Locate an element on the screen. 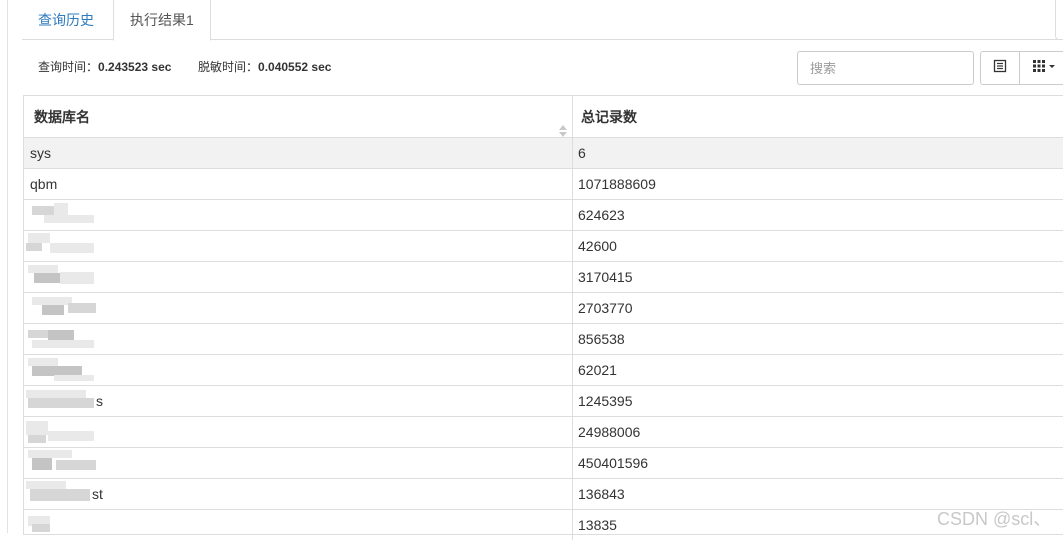 Image resolution: width=1063 pixels, height=541 pixels. columns-toggle-button is located at coordinates (1041, 68).